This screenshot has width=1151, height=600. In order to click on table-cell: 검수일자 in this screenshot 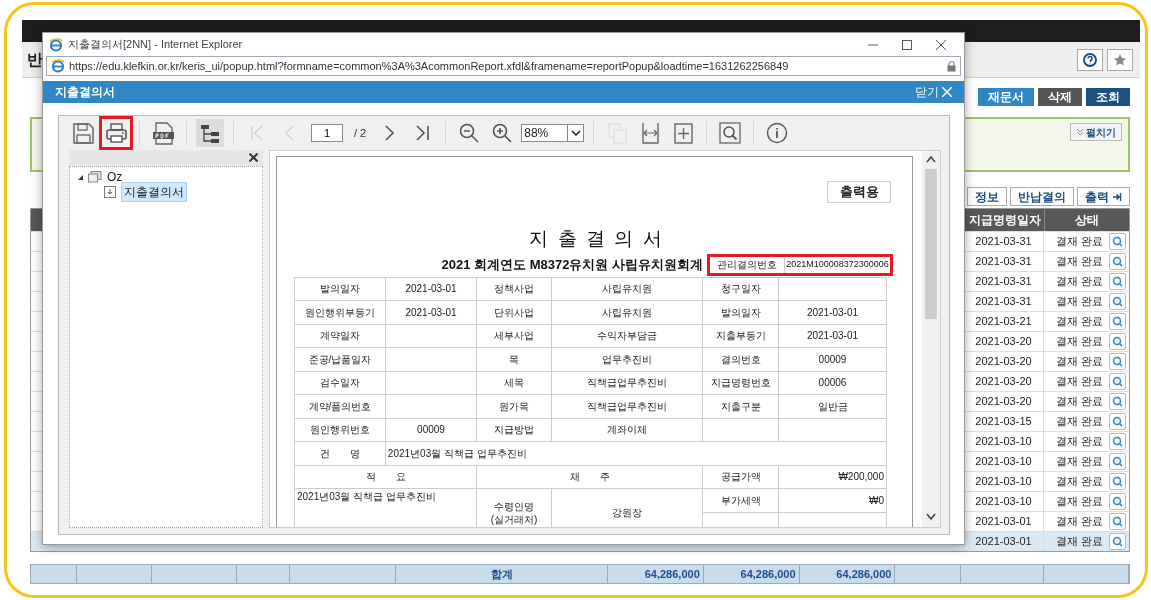, I will do `click(340, 383)`.